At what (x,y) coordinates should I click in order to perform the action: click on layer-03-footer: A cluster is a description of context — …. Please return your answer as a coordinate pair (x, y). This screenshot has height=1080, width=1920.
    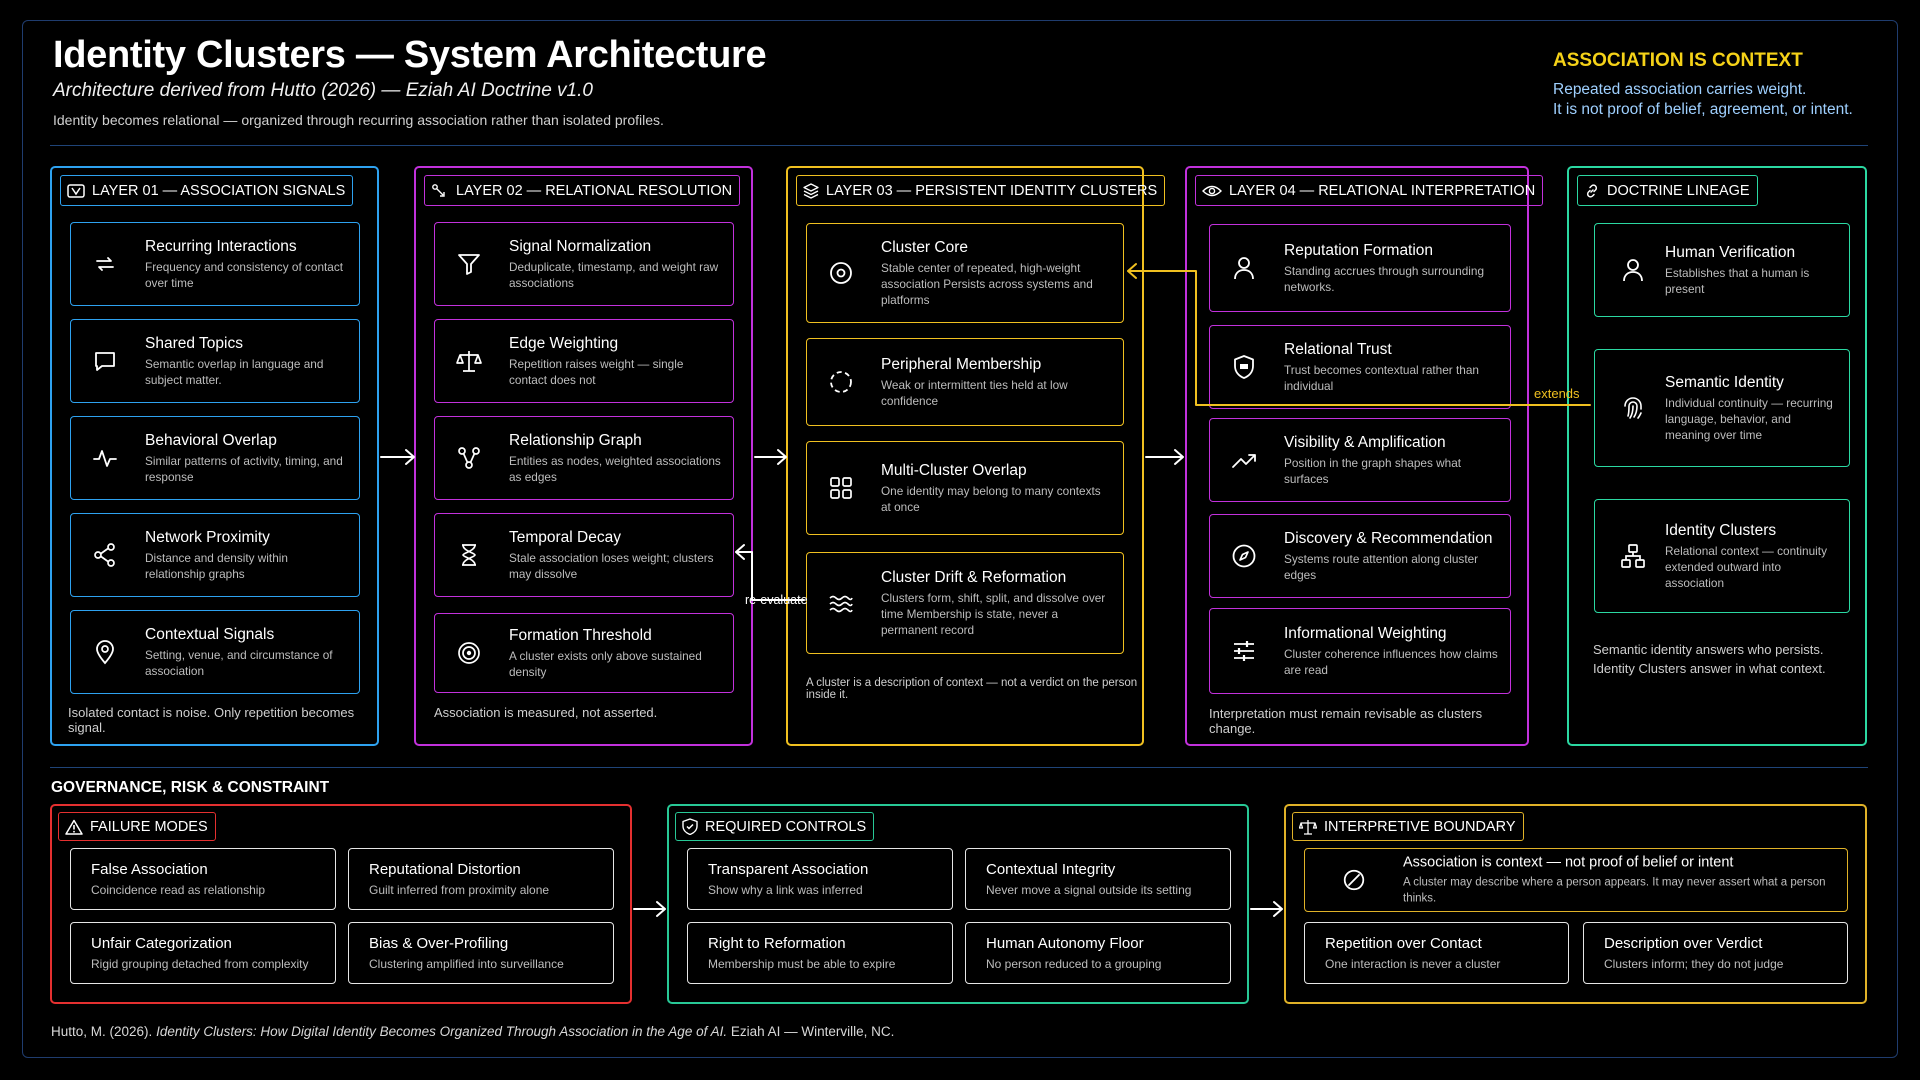
    Looking at the image, I should click on (972, 689).